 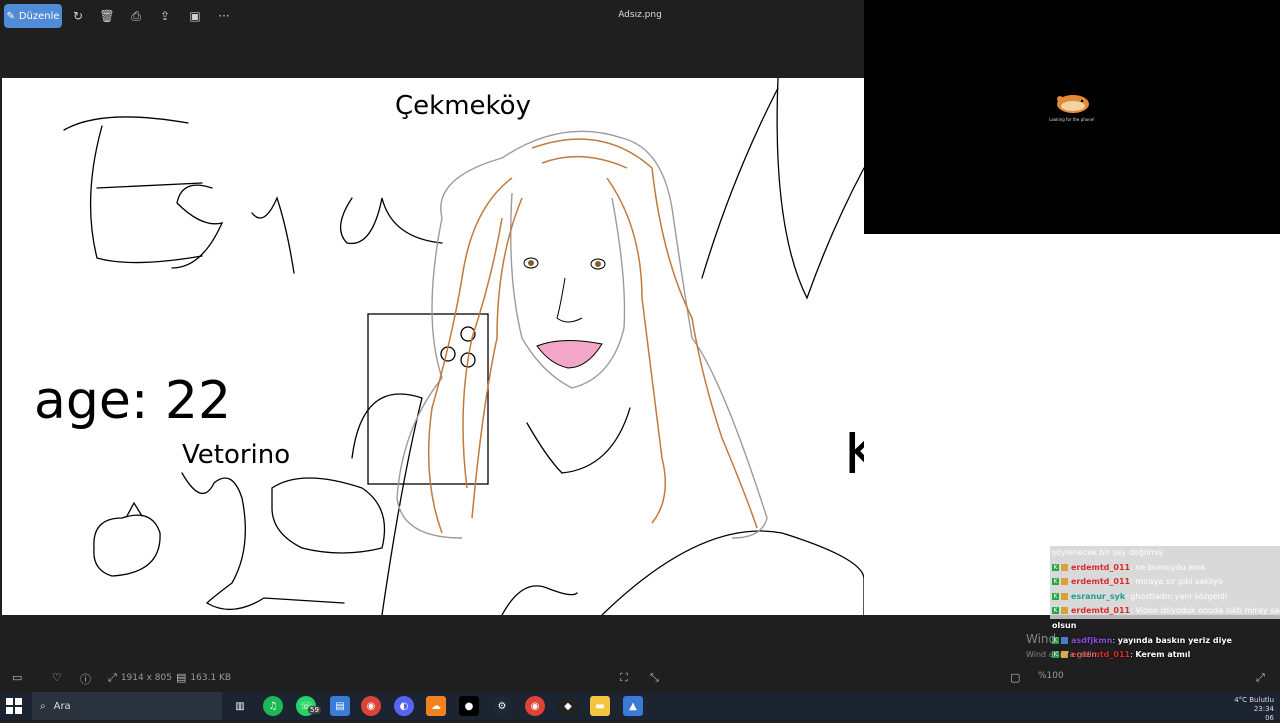 What do you see at coordinates (181, 677) in the screenshot?
I see `file-size-icon: ▤` at bounding box center [181, 677].